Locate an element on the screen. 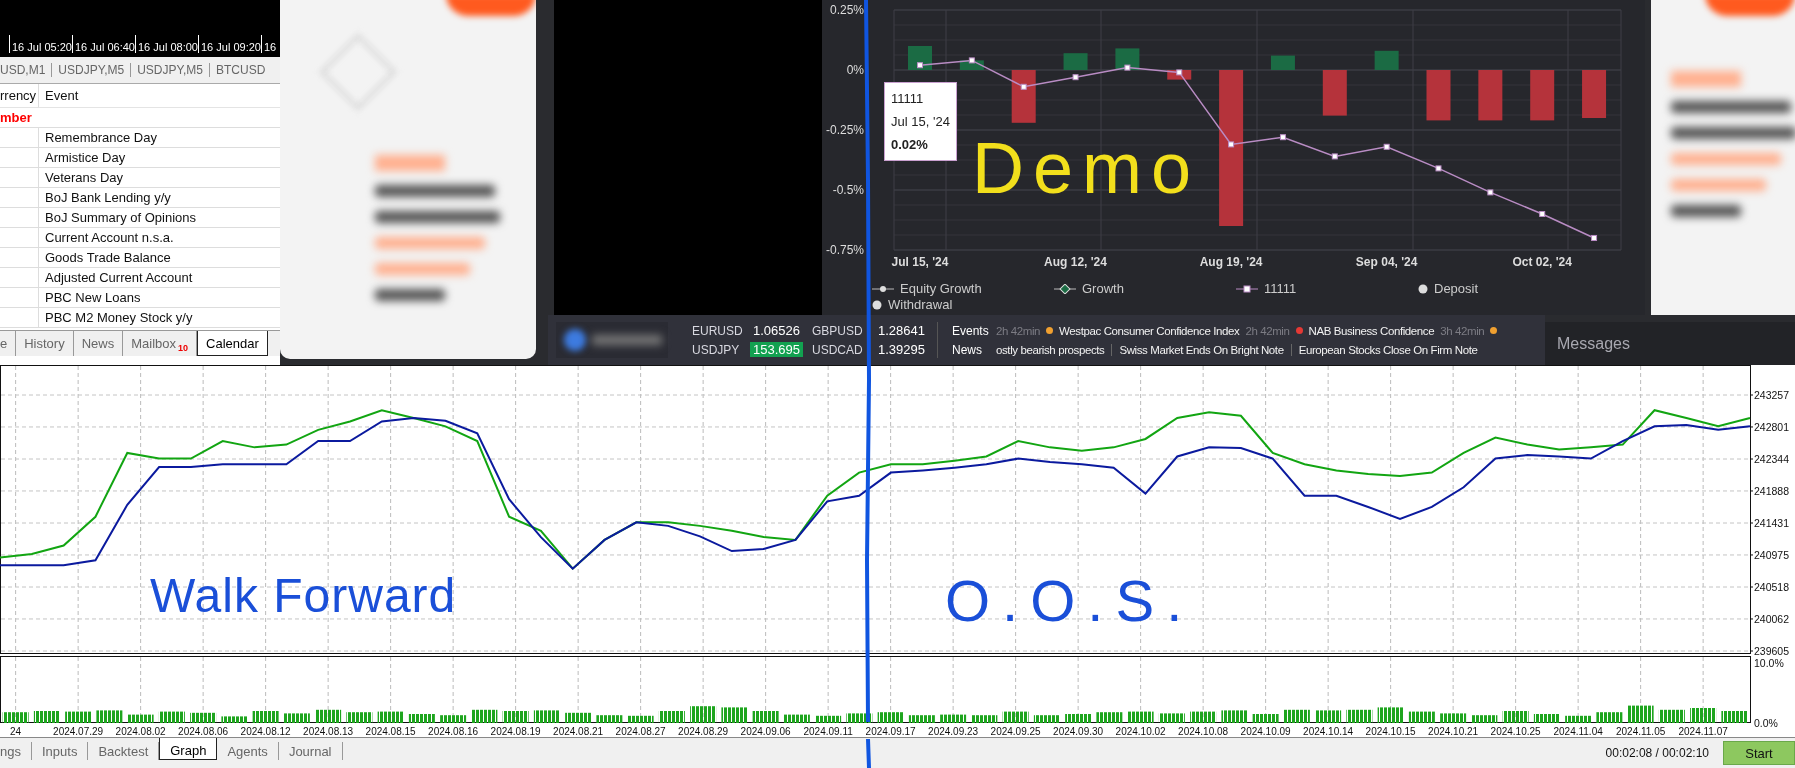  panel-tab: Journal is located at coordinates (310, 751).